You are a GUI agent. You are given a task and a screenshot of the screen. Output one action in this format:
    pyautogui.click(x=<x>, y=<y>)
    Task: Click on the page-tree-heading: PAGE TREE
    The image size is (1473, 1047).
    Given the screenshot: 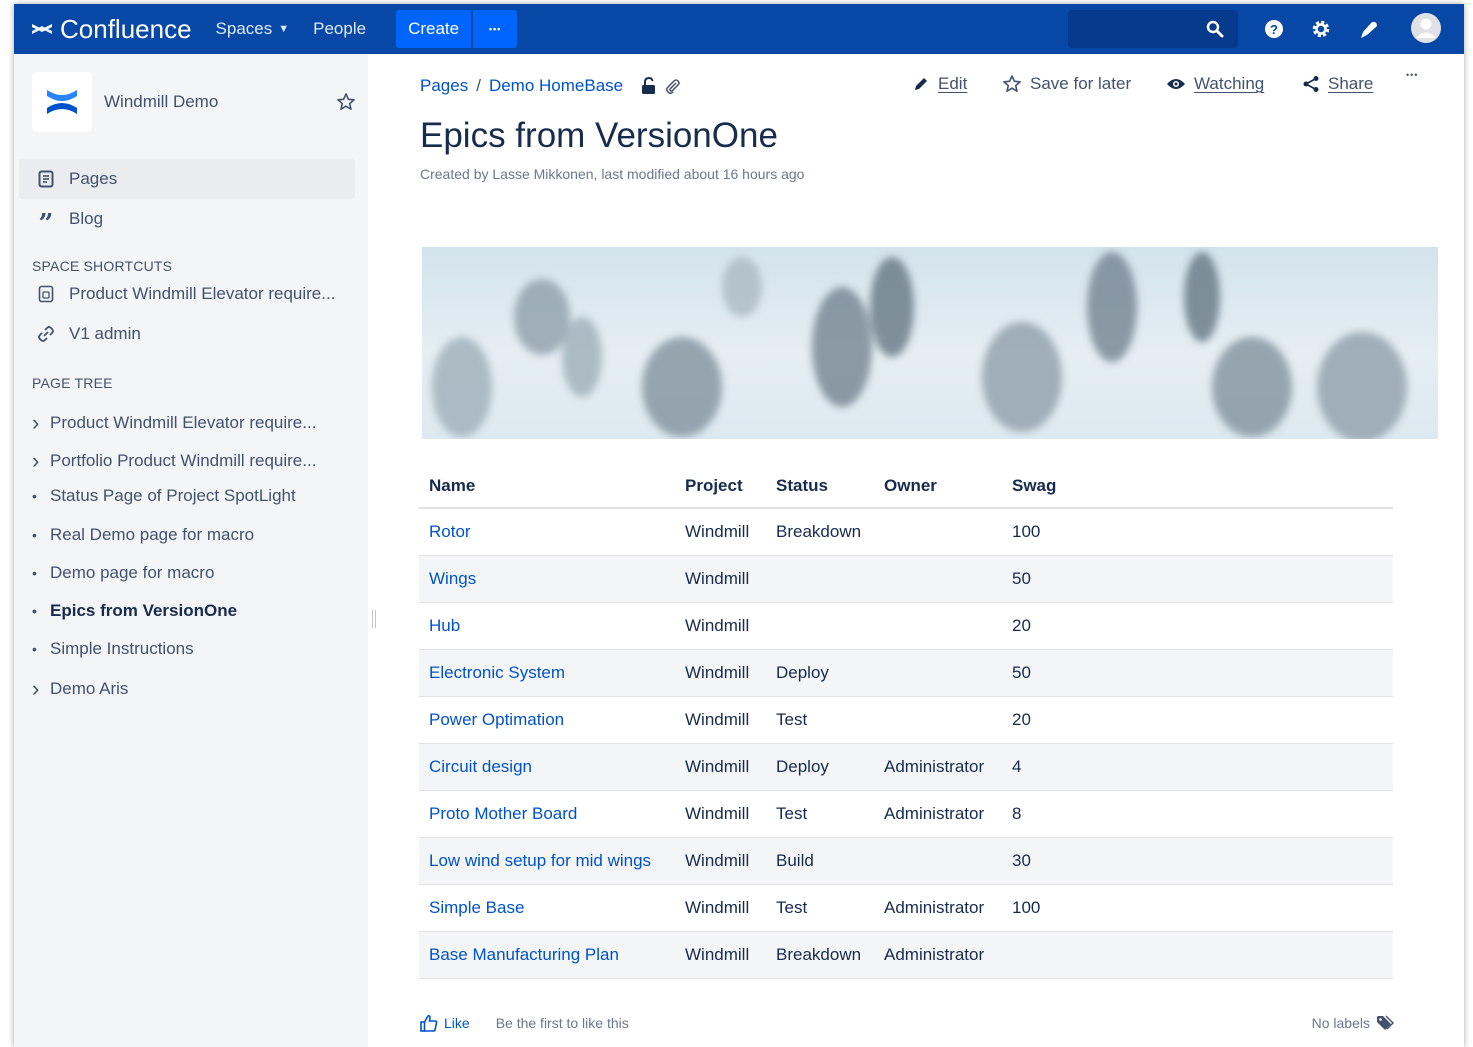 What is the action you would take?
    pyautogui.click(x=72, y=383)
    